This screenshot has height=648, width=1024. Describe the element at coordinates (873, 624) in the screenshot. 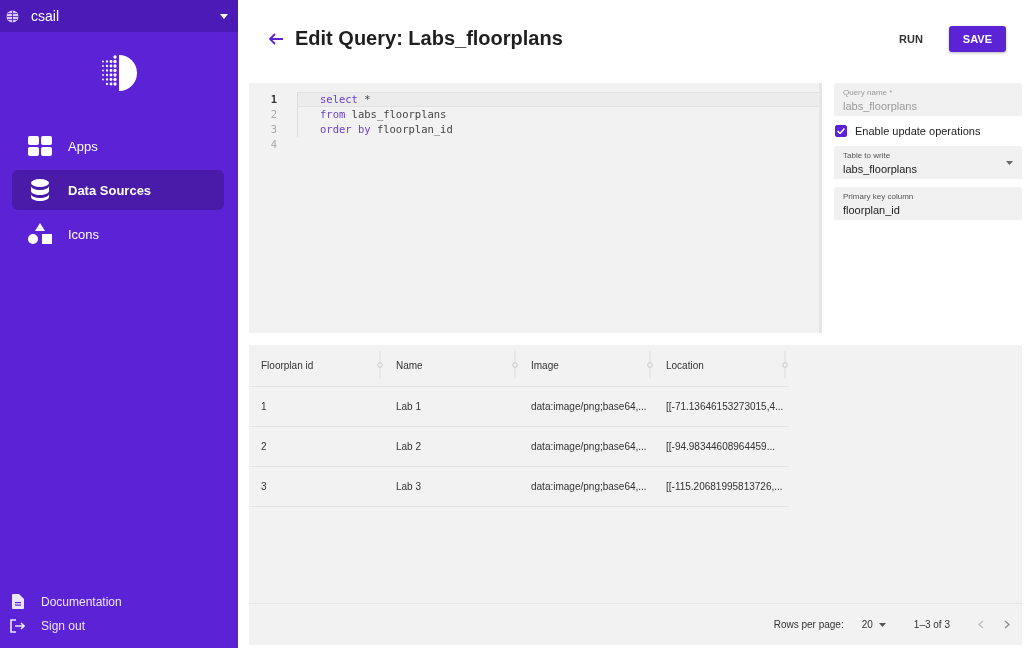

I see `rows-per-page-select: 20` at that location.